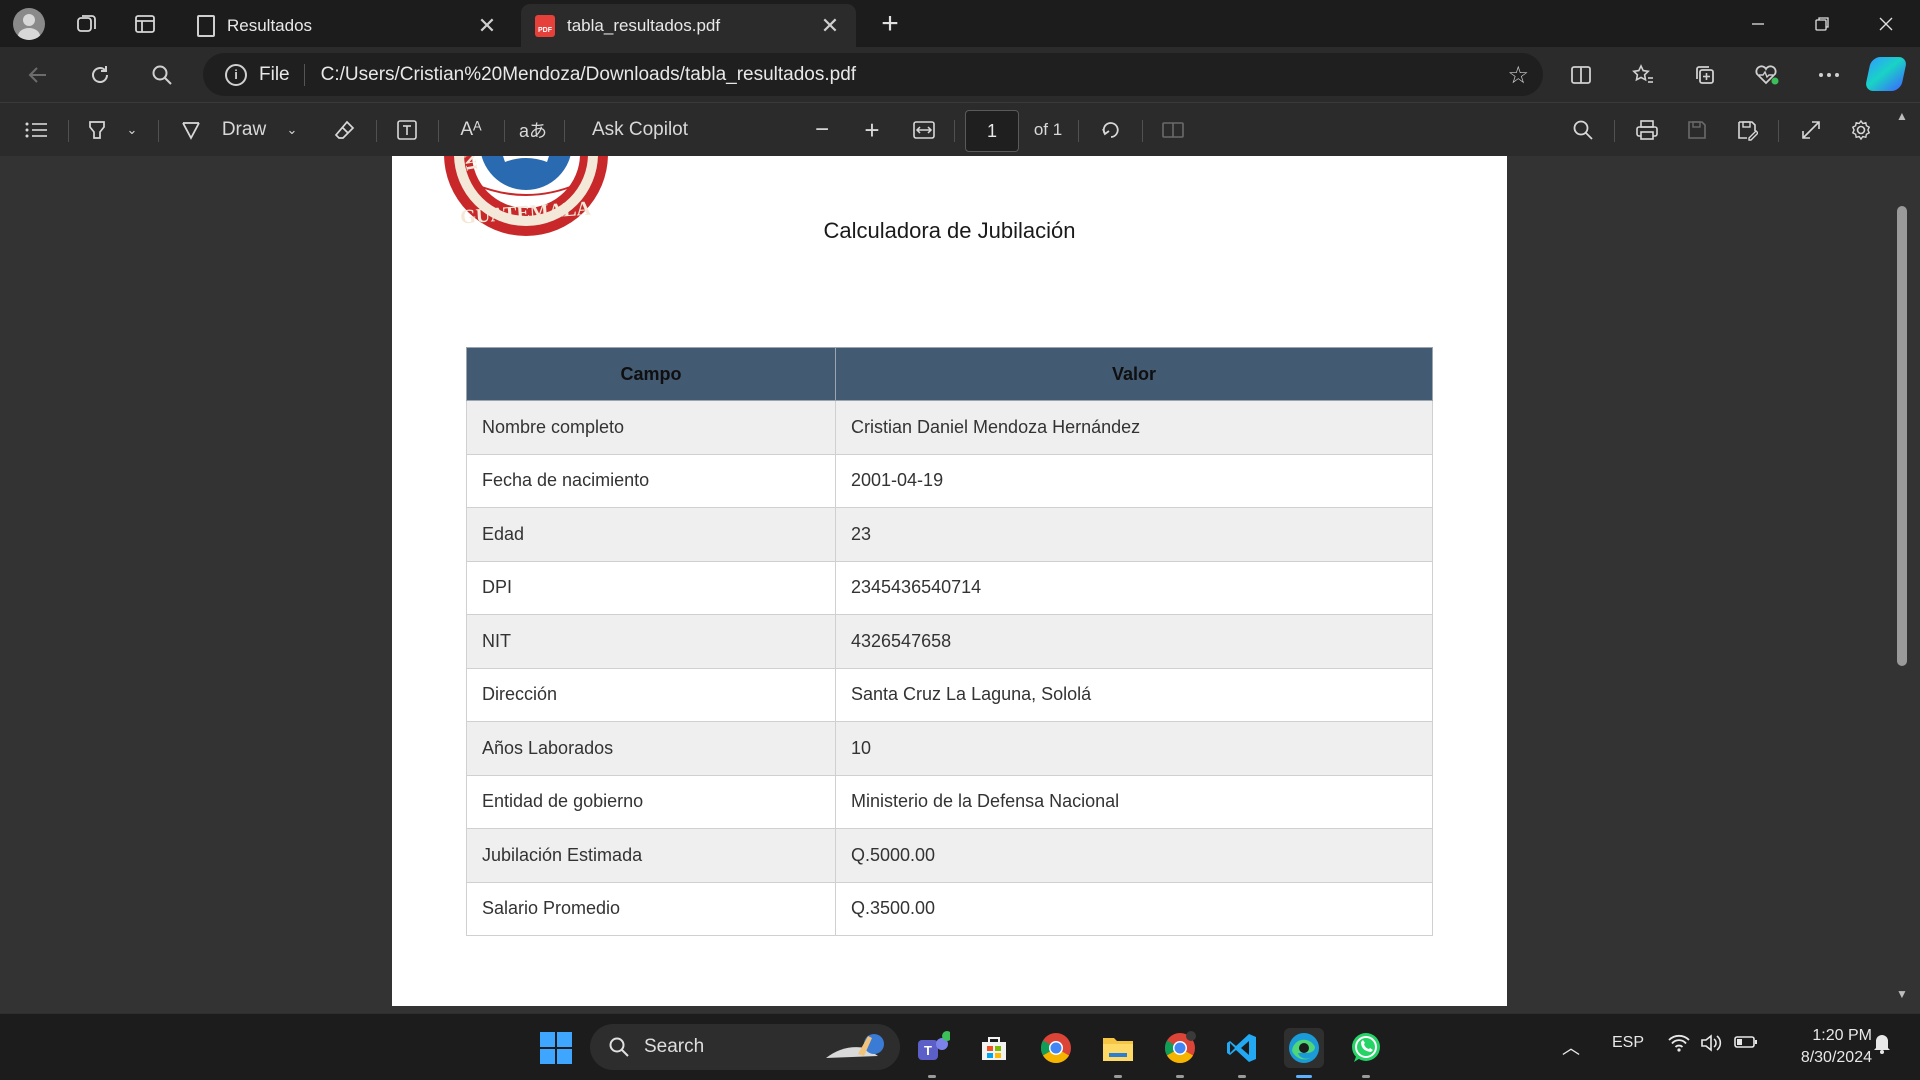 The width and height of the screenshot is (1920, 1080). Describe the element at coordinates (1173, 130) in the screenshot. I see `page-view-icon` at that location.